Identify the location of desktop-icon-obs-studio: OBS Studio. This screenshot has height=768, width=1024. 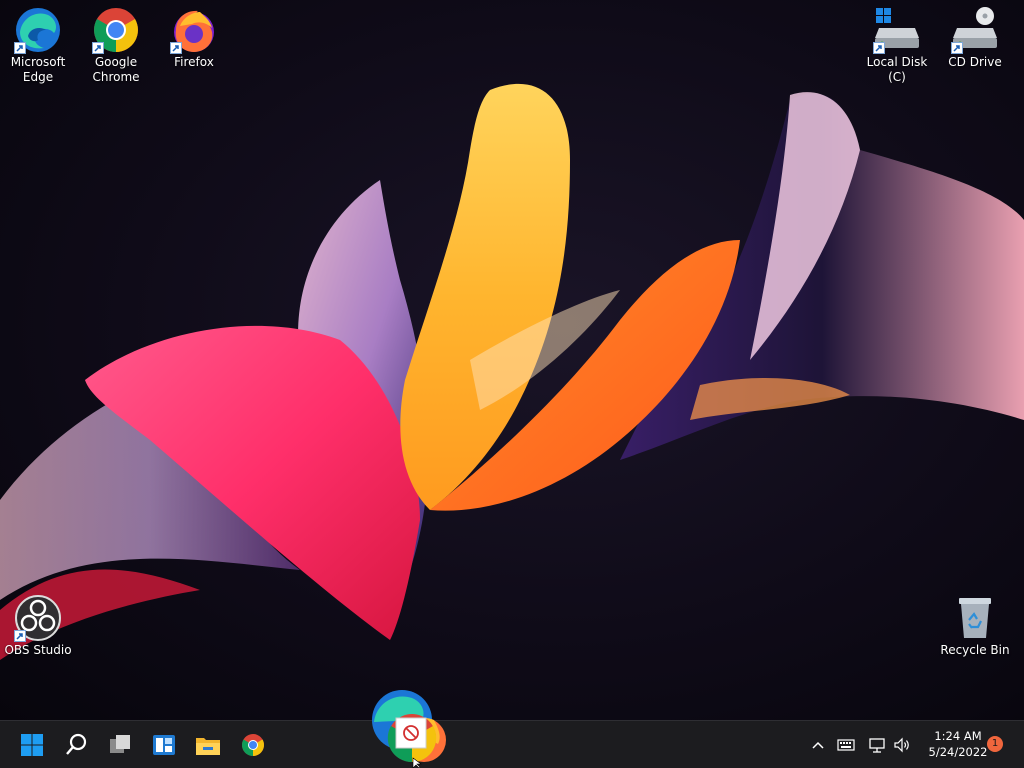
(38, 626).